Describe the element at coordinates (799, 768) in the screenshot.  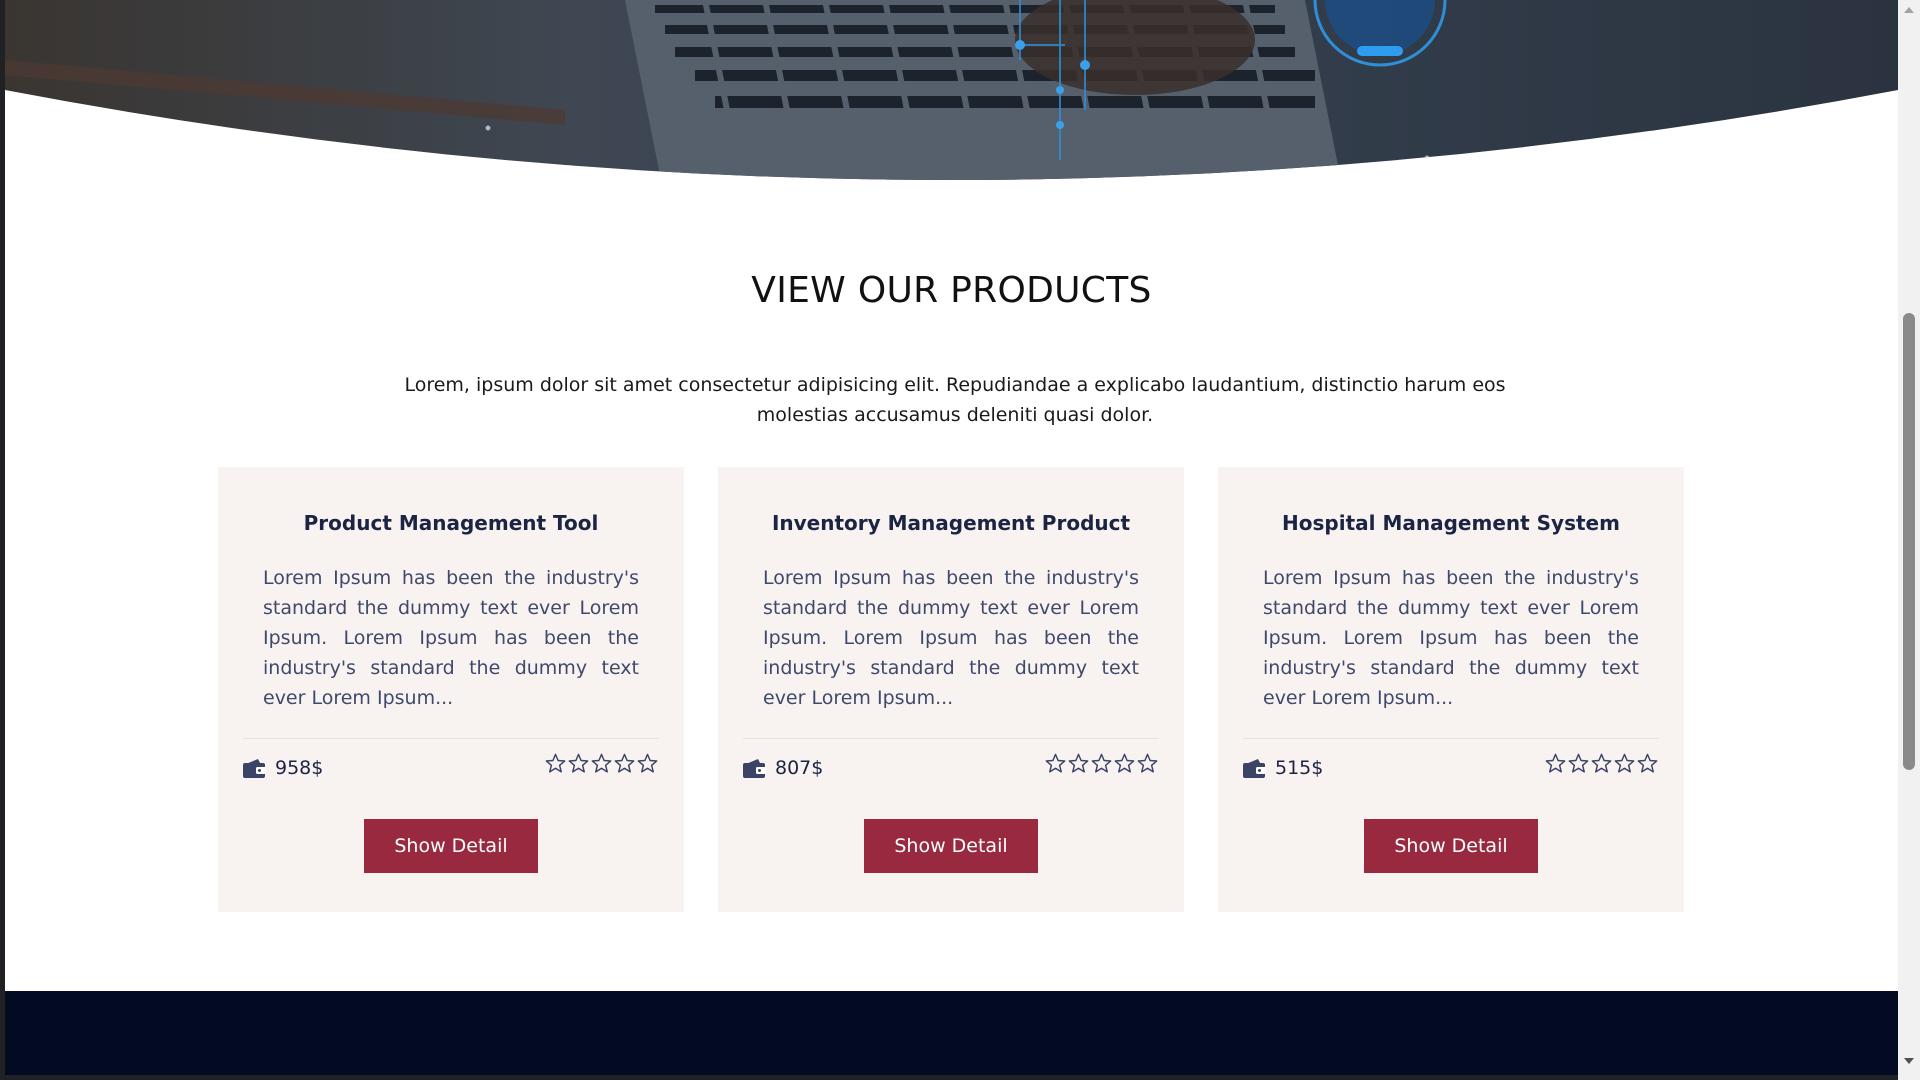
I see `product-price: 807$` at that location.